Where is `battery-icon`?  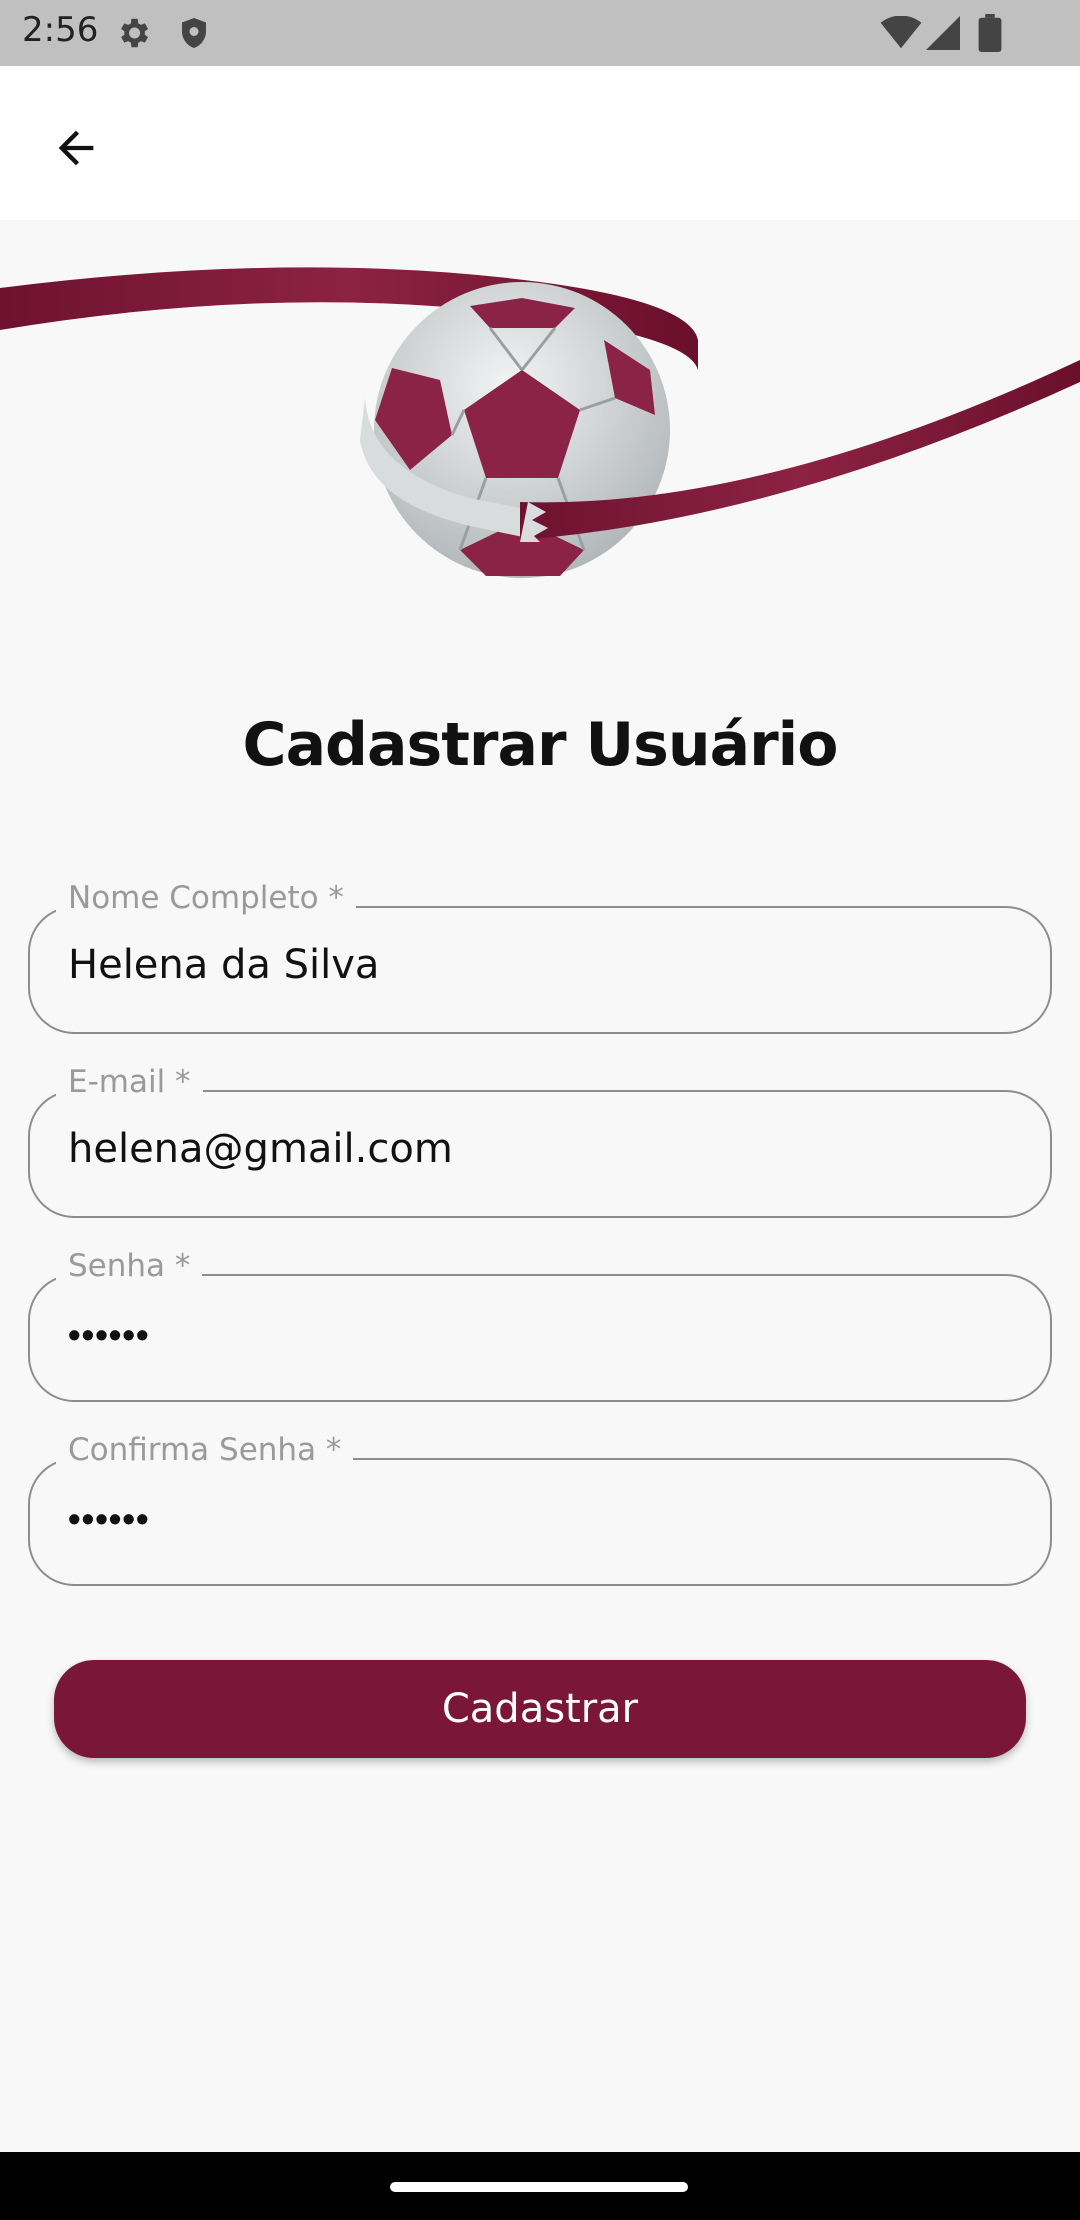 battery-icon is located at coordinates (990, 35).